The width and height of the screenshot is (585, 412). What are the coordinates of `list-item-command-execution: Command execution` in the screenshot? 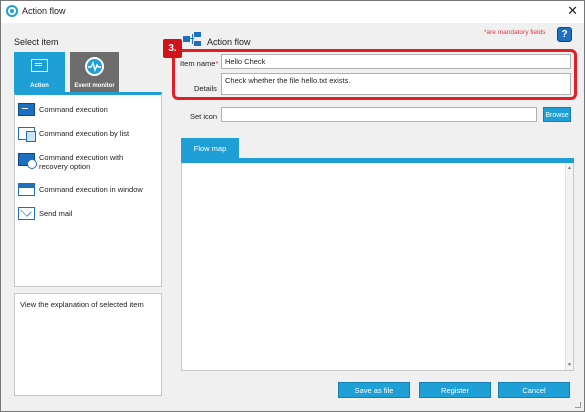 It's located at (63, 109).